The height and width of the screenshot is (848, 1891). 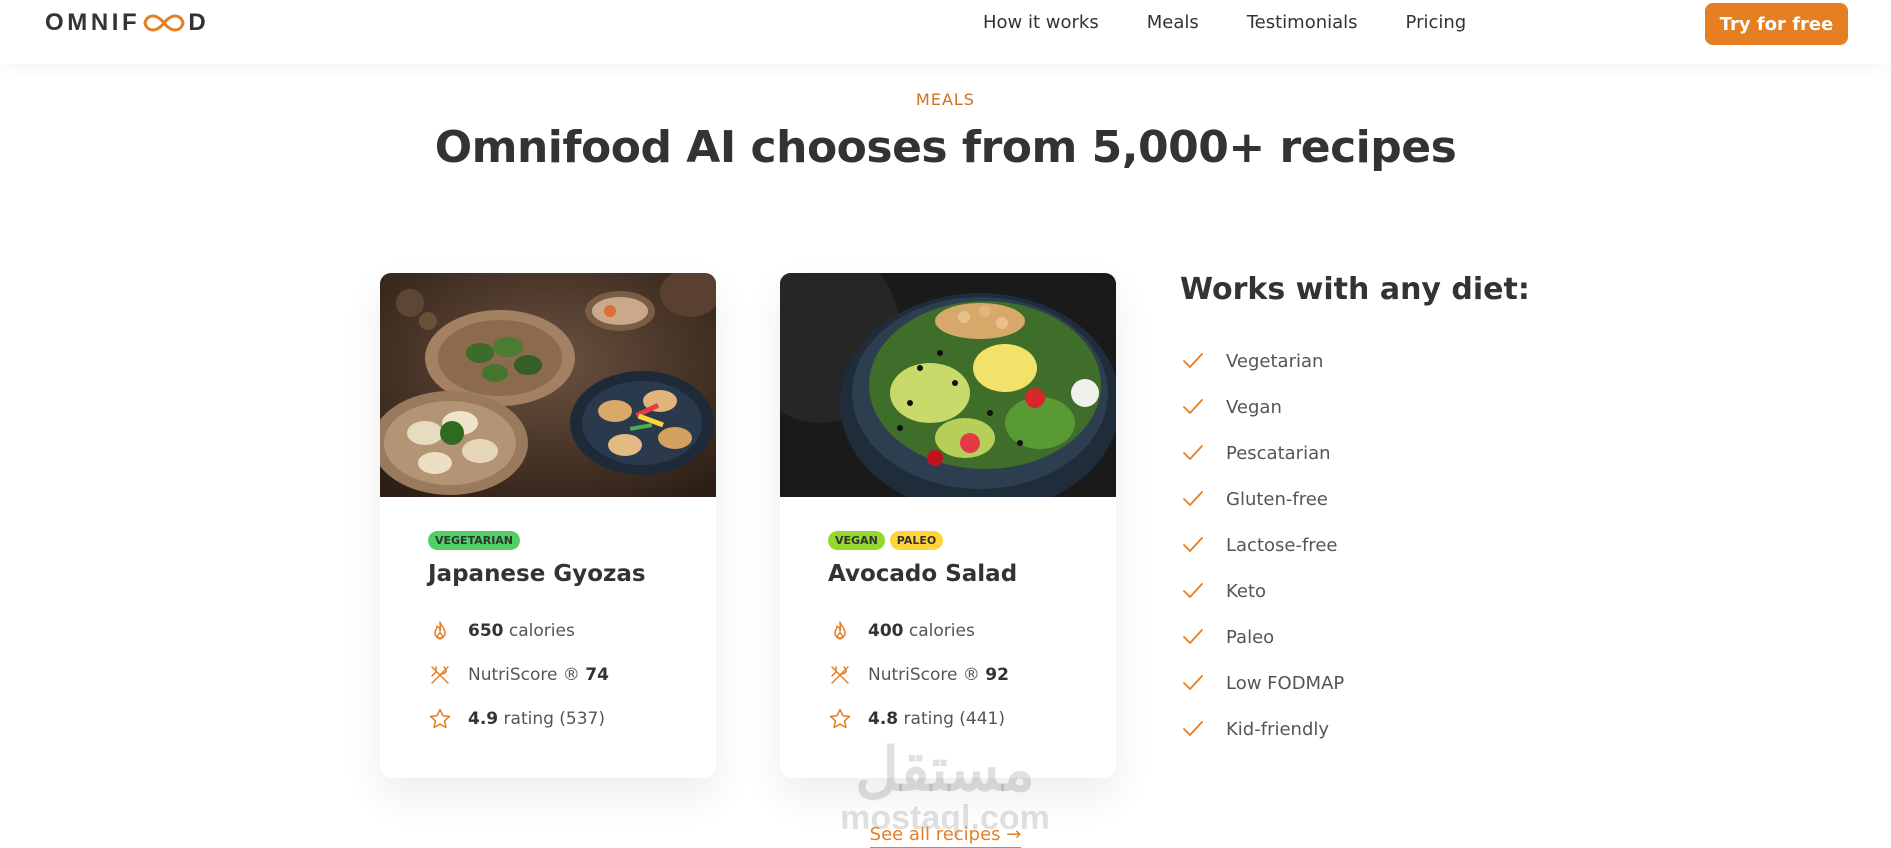 I want to click on see-all-container: See all recipes →, so click(x=945, y=836).